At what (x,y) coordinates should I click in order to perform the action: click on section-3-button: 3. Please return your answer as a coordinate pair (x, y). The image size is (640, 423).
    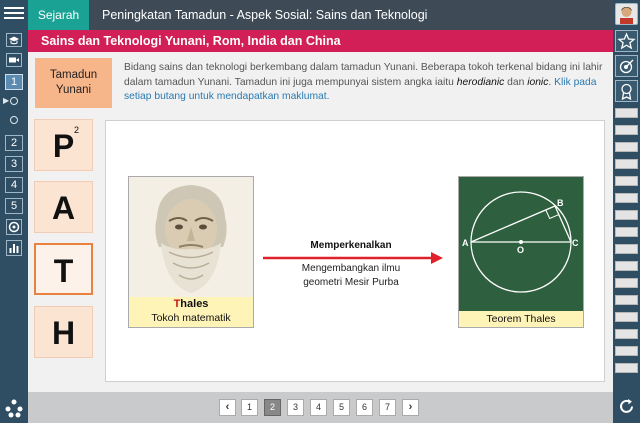
    Looking at the image, I should click on (14, 164).